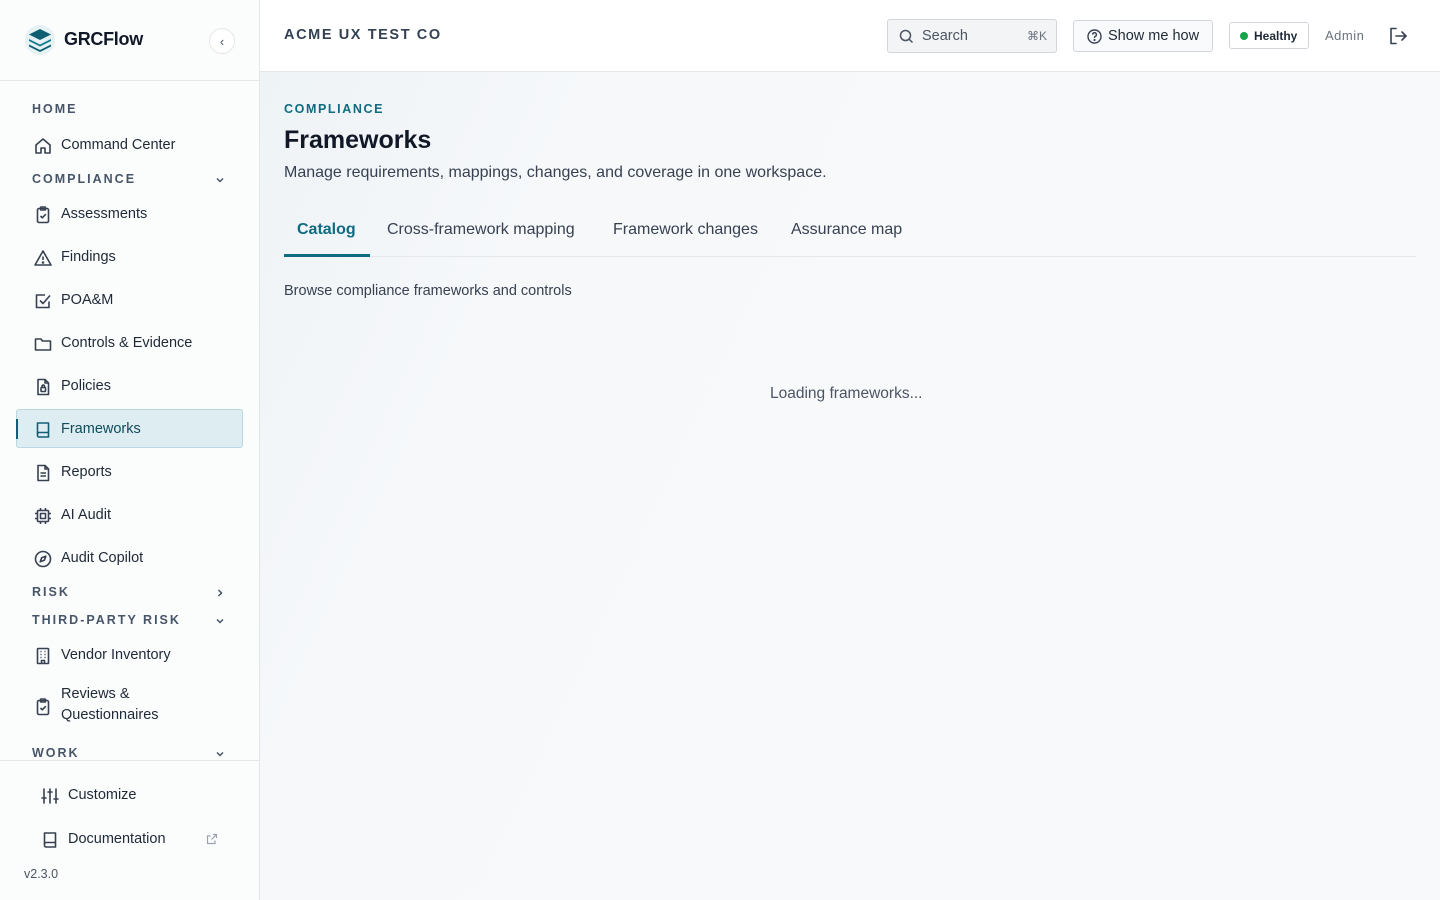 This screenshot has height=900, width=1440. I want to click on sidebar-item-findings: Findings, so click(129, 256).